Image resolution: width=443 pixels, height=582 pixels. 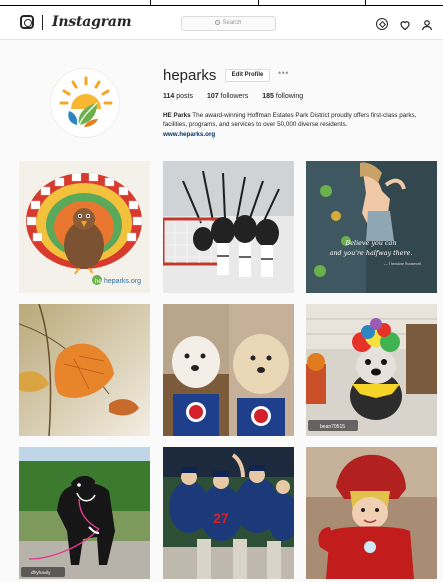 I want to click on options-ellipsis-icon: •••, so click(x=283, y=73).